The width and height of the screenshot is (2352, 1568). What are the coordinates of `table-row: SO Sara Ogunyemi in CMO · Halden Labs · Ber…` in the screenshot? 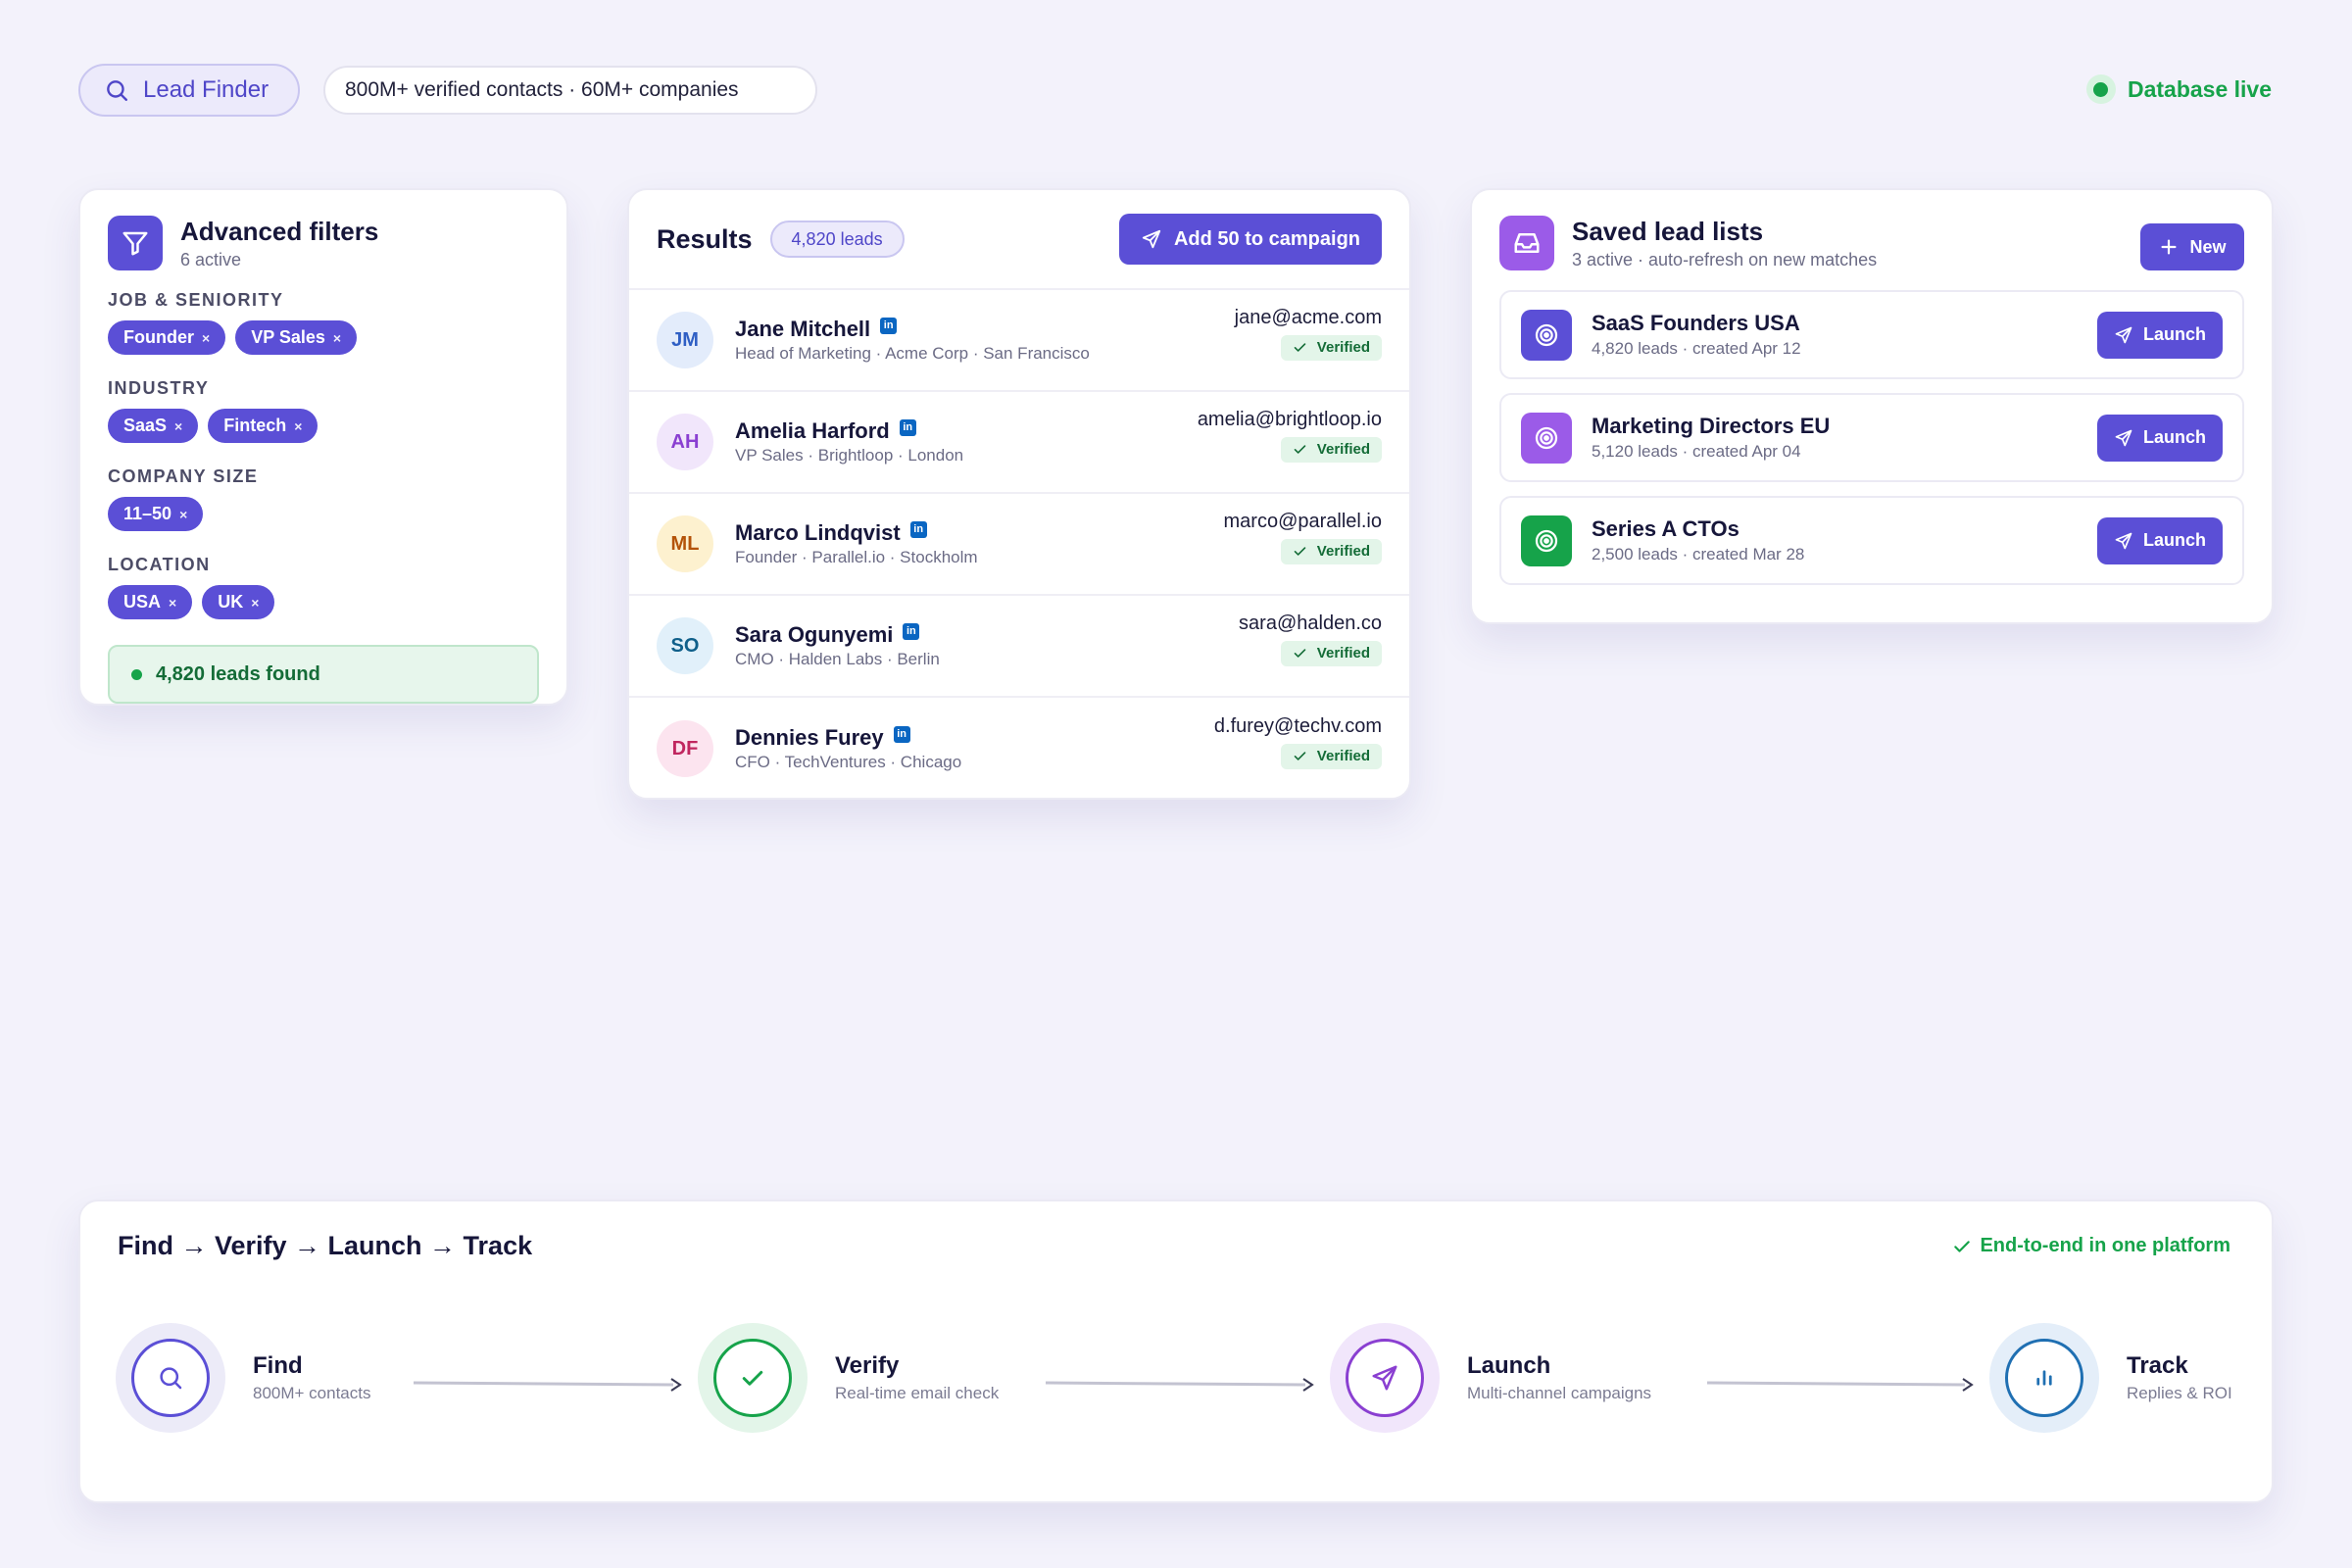 It's located at (1019, 647).